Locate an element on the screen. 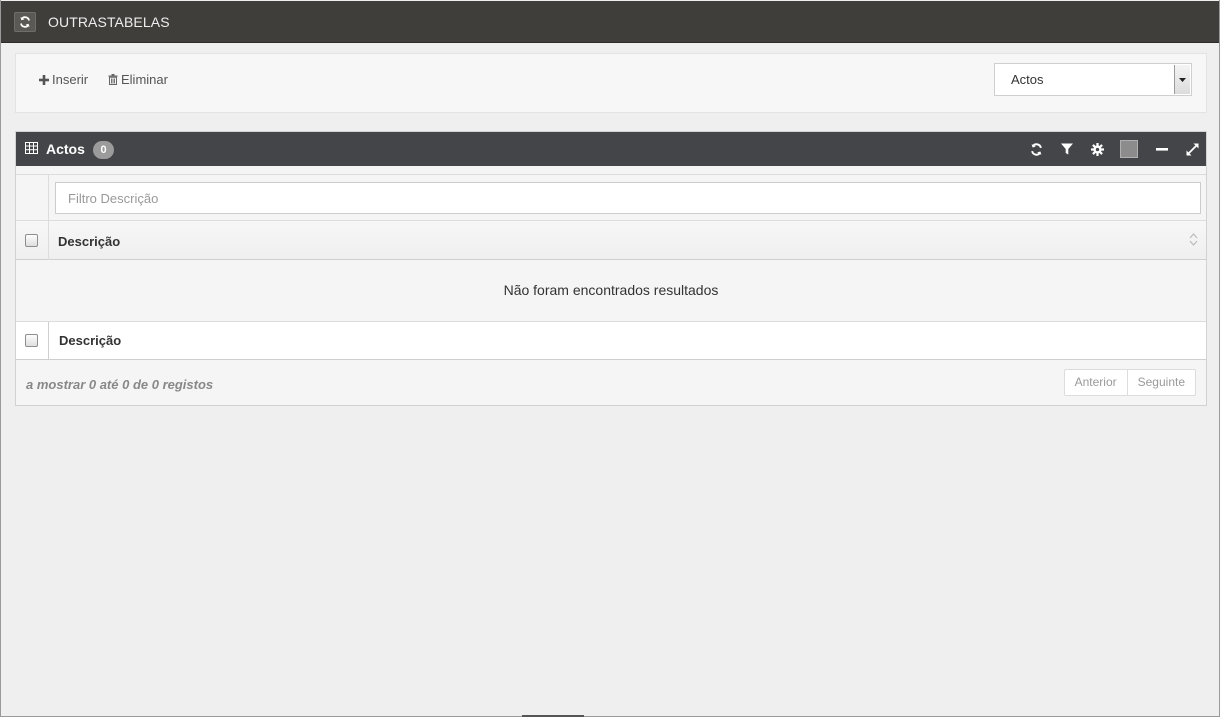  minimize-icon is located at coordinates (1162, 149).